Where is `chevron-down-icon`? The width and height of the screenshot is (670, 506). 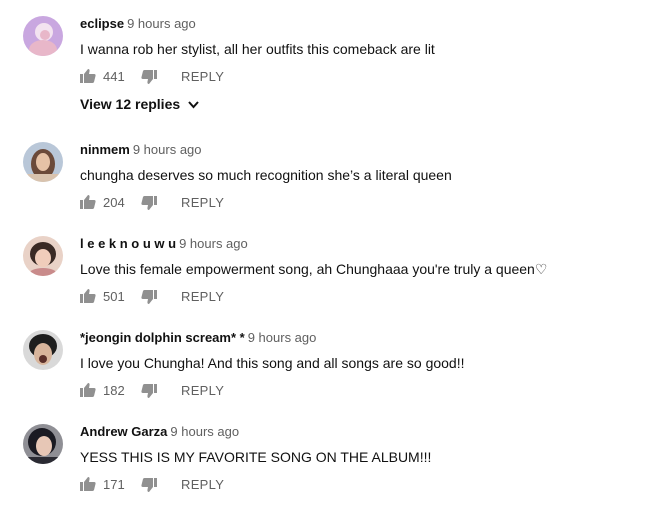 chevron-down-icon is located at coordinates (193, 105).